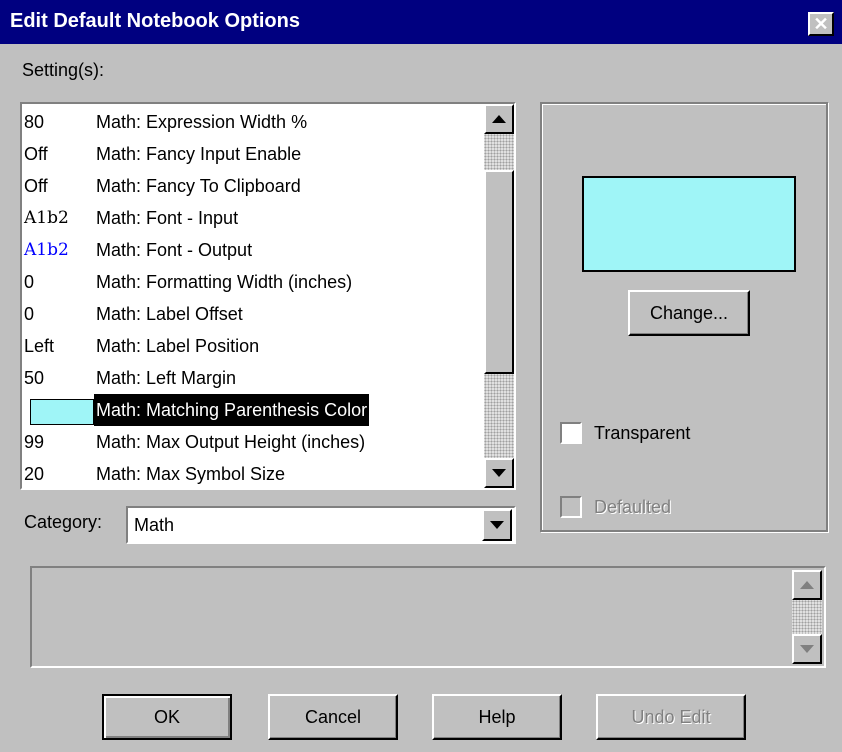 This screenshot has width=842, height=752. Describe the element at coordinates (198, 186) in the screenshot. I see `setting-name: Math: Fancy To Clipboard` at that location.